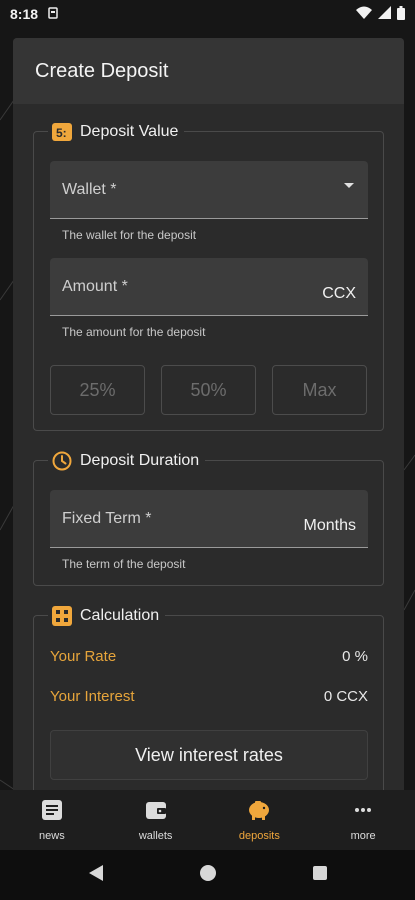  I want to click on percent-50-button: 50%, so click(208, 390).